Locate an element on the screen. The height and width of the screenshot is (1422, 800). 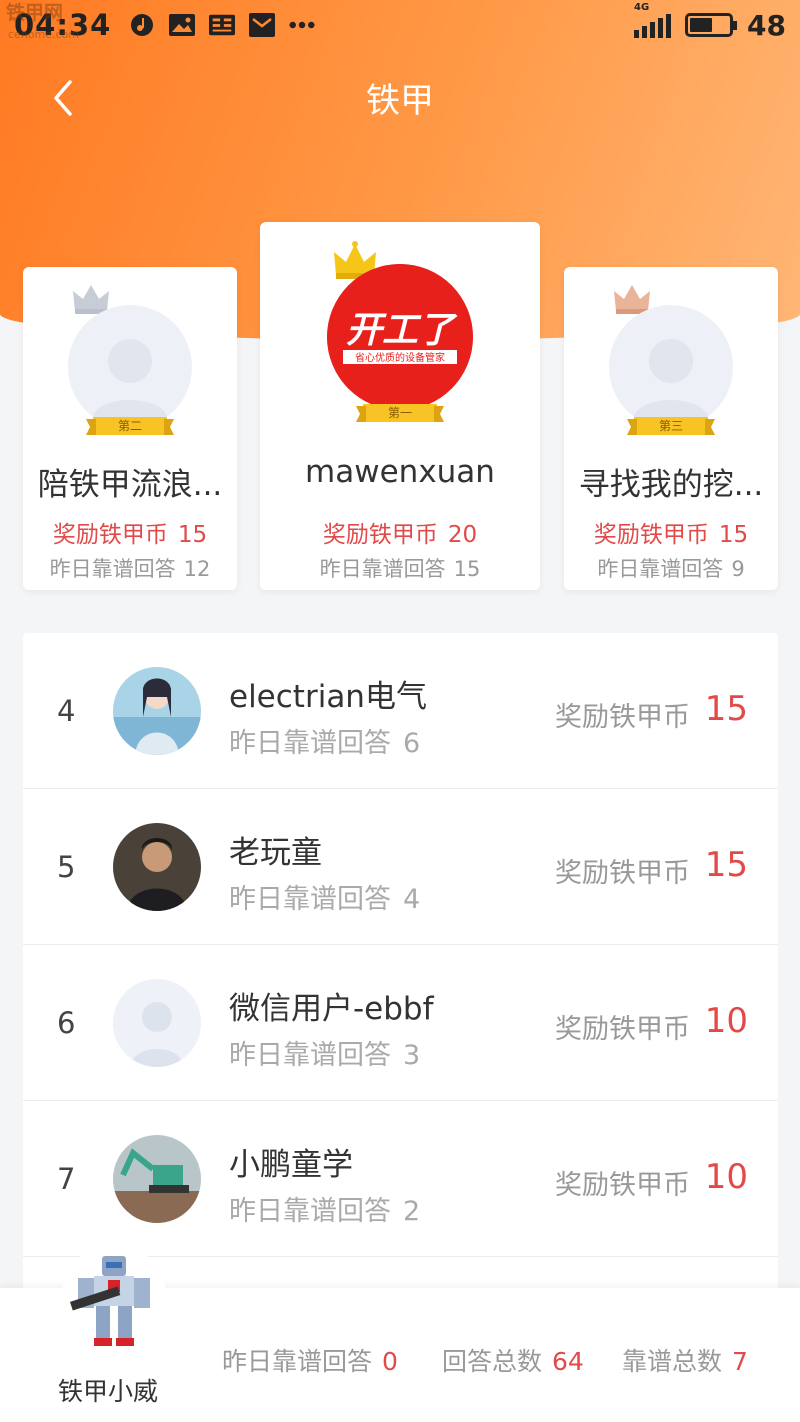
user-name: electrian电气 is located at coordinates (328, 697).